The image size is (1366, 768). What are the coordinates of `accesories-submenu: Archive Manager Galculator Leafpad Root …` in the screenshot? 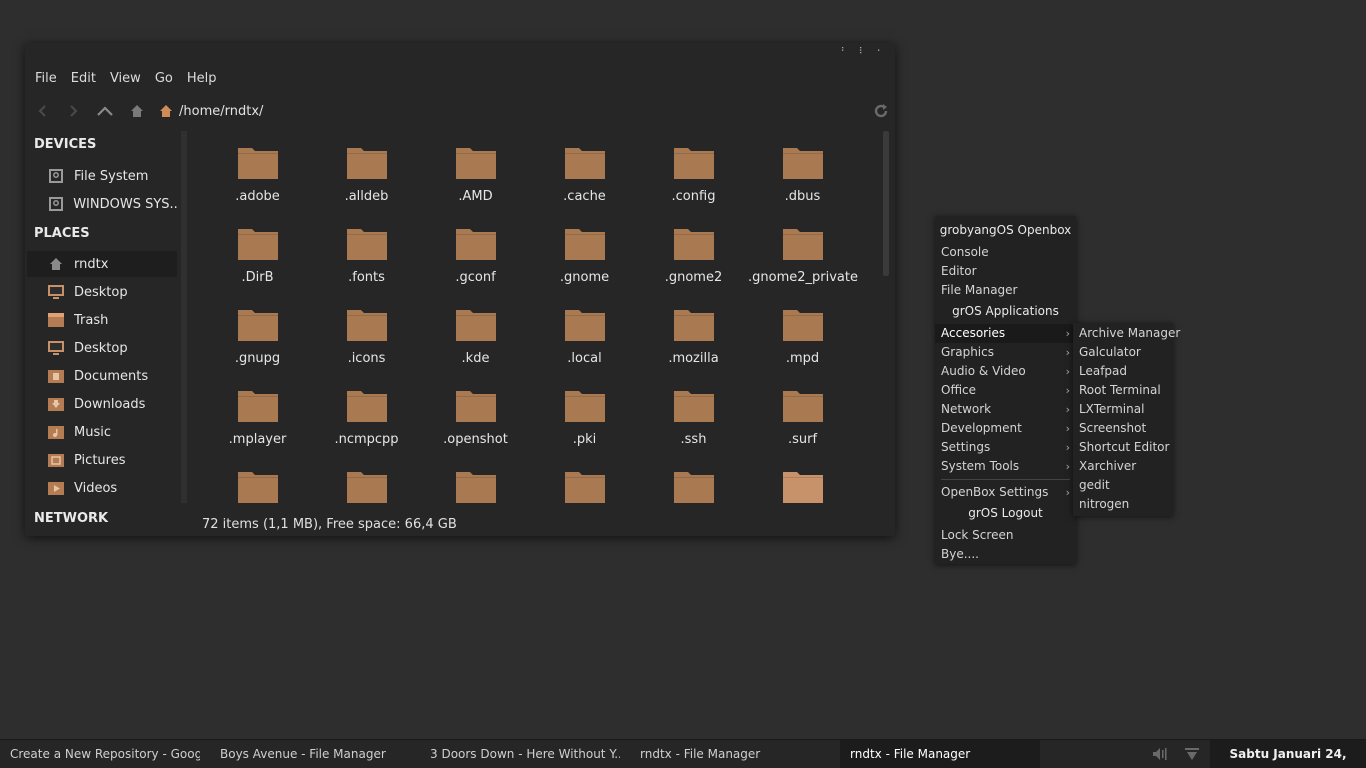 It's located at (1126, 419).